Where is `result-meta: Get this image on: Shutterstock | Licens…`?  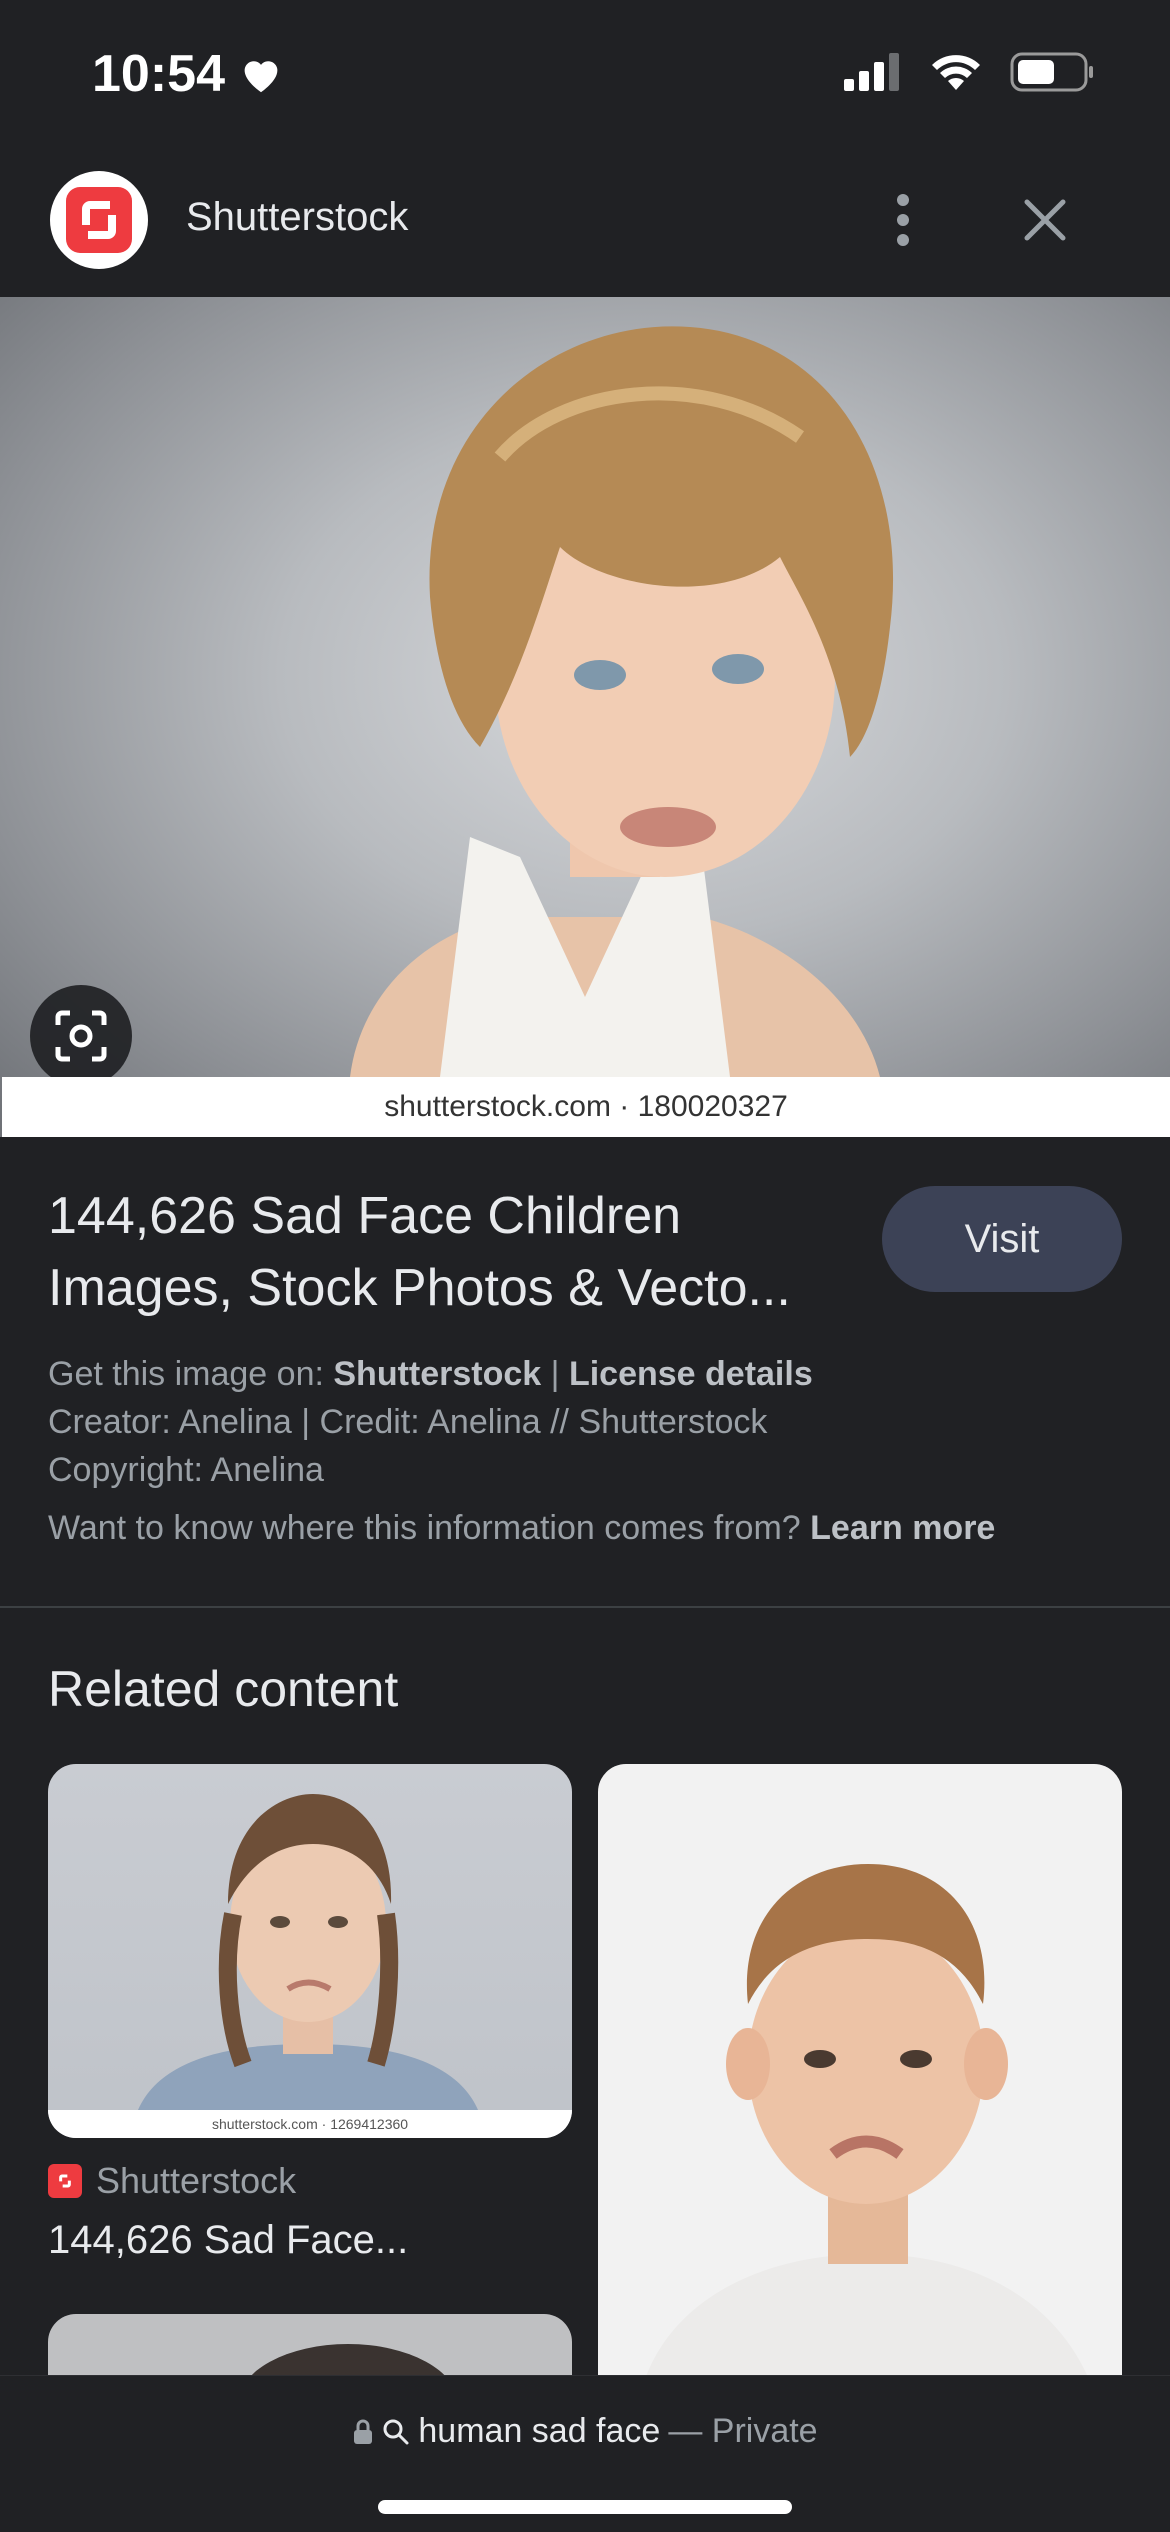 result-meta: Get this image on: Shutterstock | Licens… is located at coordinates (588, 1451).